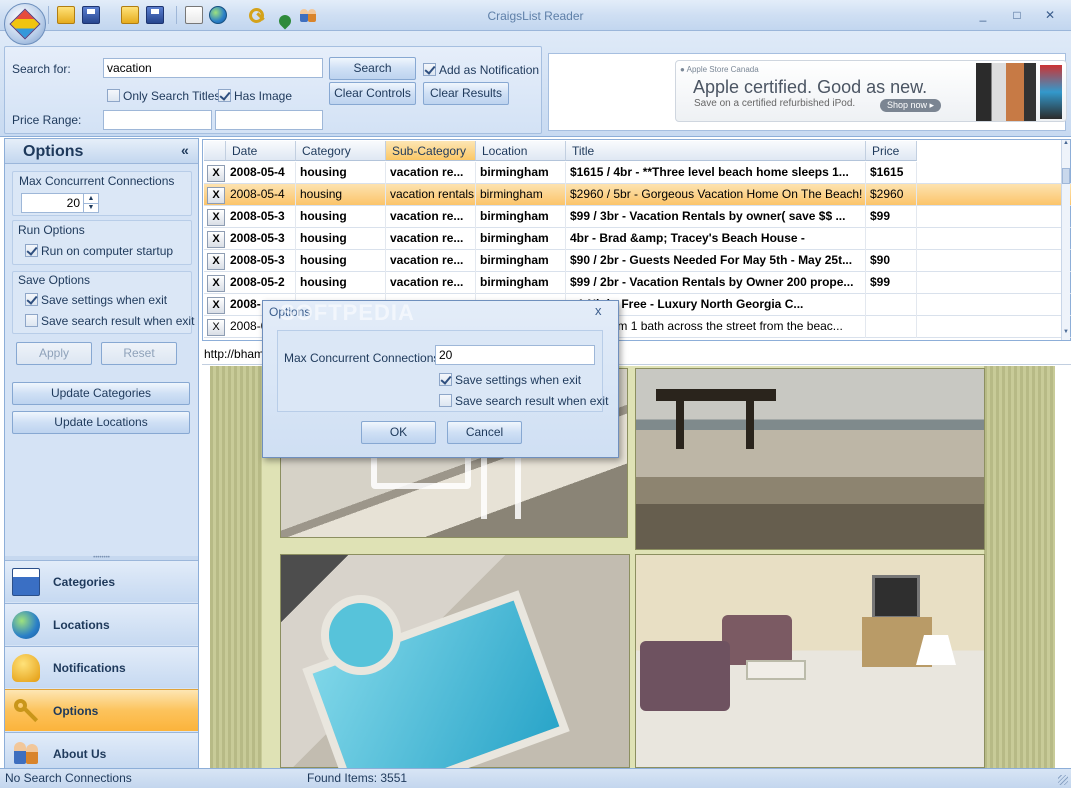 This screenshot has width=1071, height=788. What do you see at coordinates (157, 120) in the screenshot?
I see `price-min-input` at bounding box center [157, 120].